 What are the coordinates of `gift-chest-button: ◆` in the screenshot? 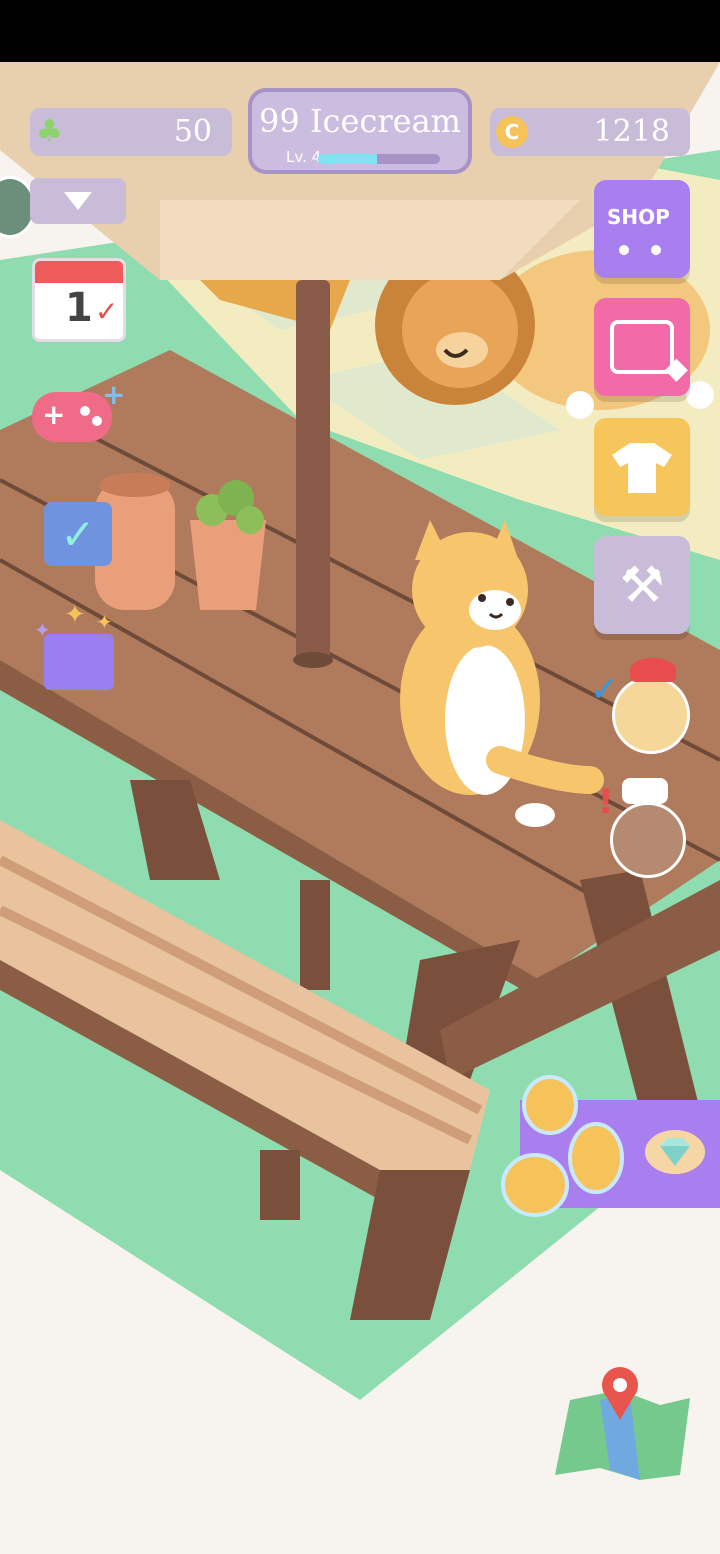 It's located at (642, 347).